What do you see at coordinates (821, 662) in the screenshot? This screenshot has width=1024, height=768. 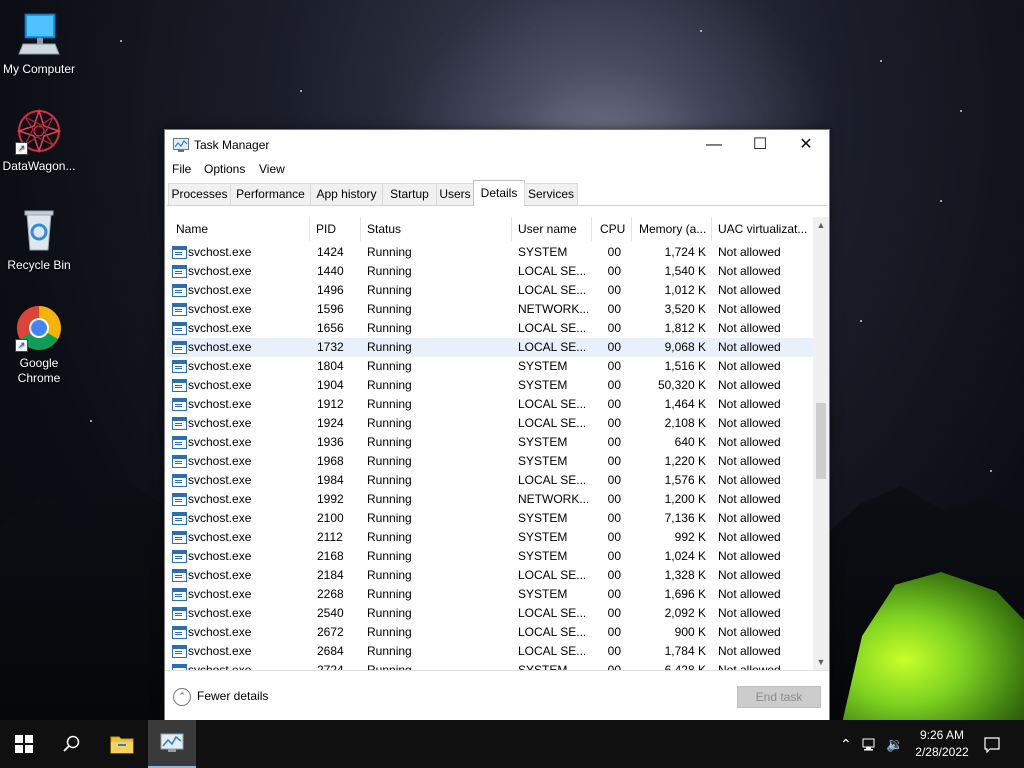 I see `scroll-down-icon: ▼` at bounding box center [821, 662].